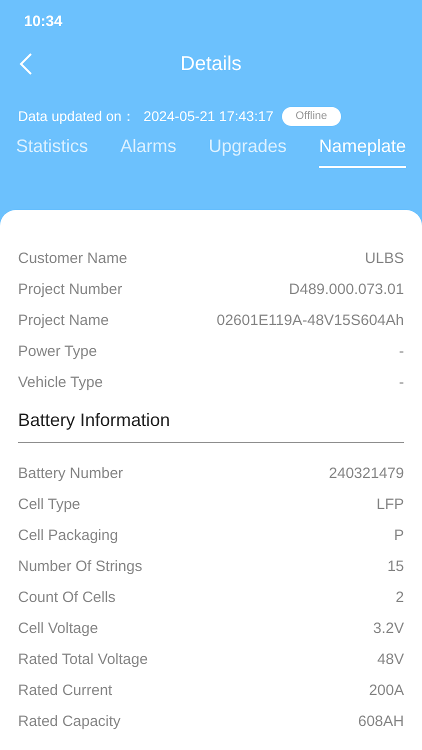 This screenshot has height=750, width=422. I want to click on field-label: Rated Current, so click(65, 691).